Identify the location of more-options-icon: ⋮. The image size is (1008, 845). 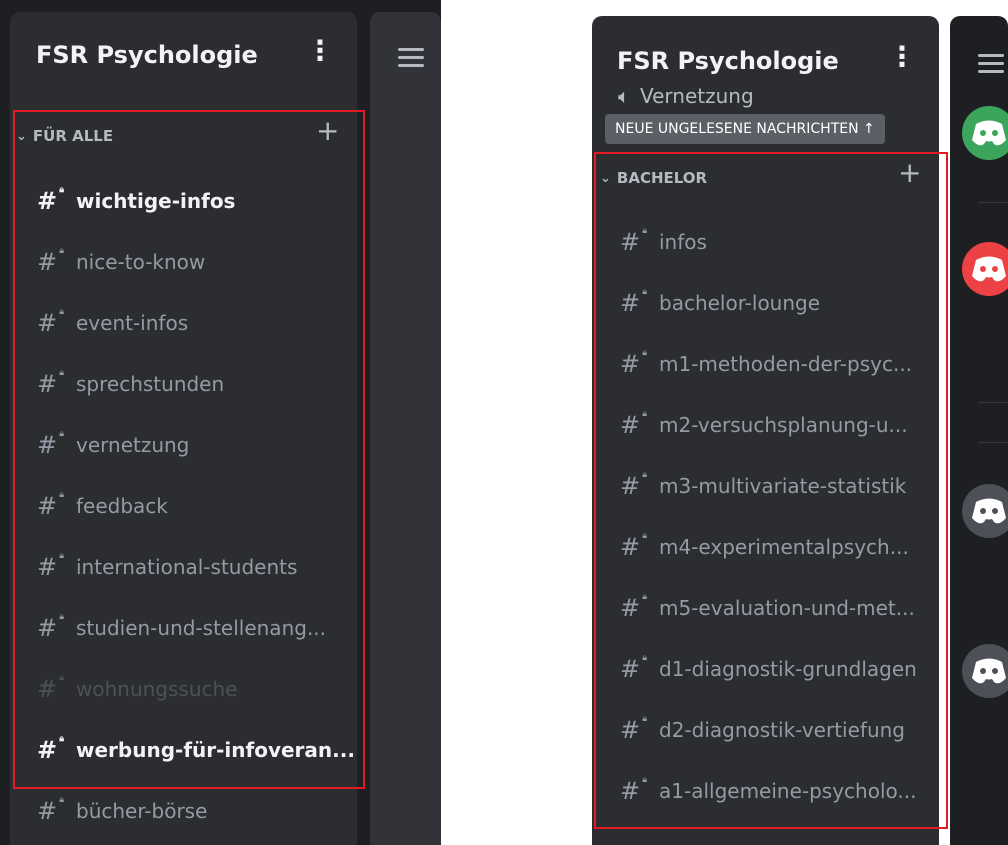
(320, 50).